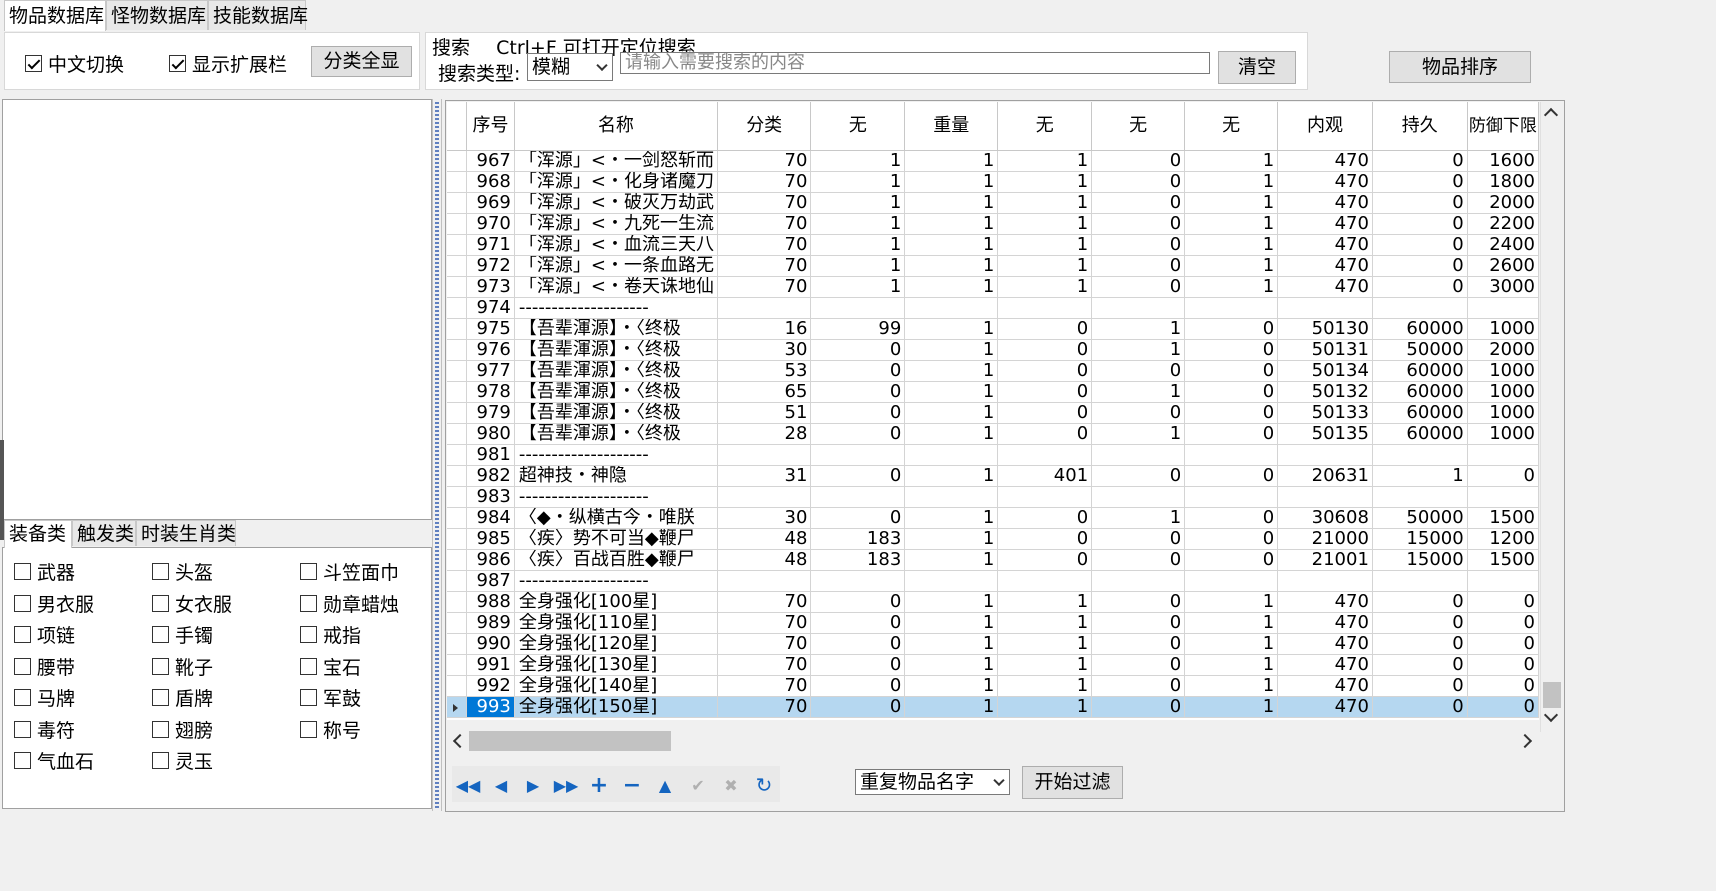 The height and width of the screenshot is (891, 1716). I want to click on table-row: 988 全身强化[100星] 70 0 1 1 0 1 470 0 0, so click(993, 602).